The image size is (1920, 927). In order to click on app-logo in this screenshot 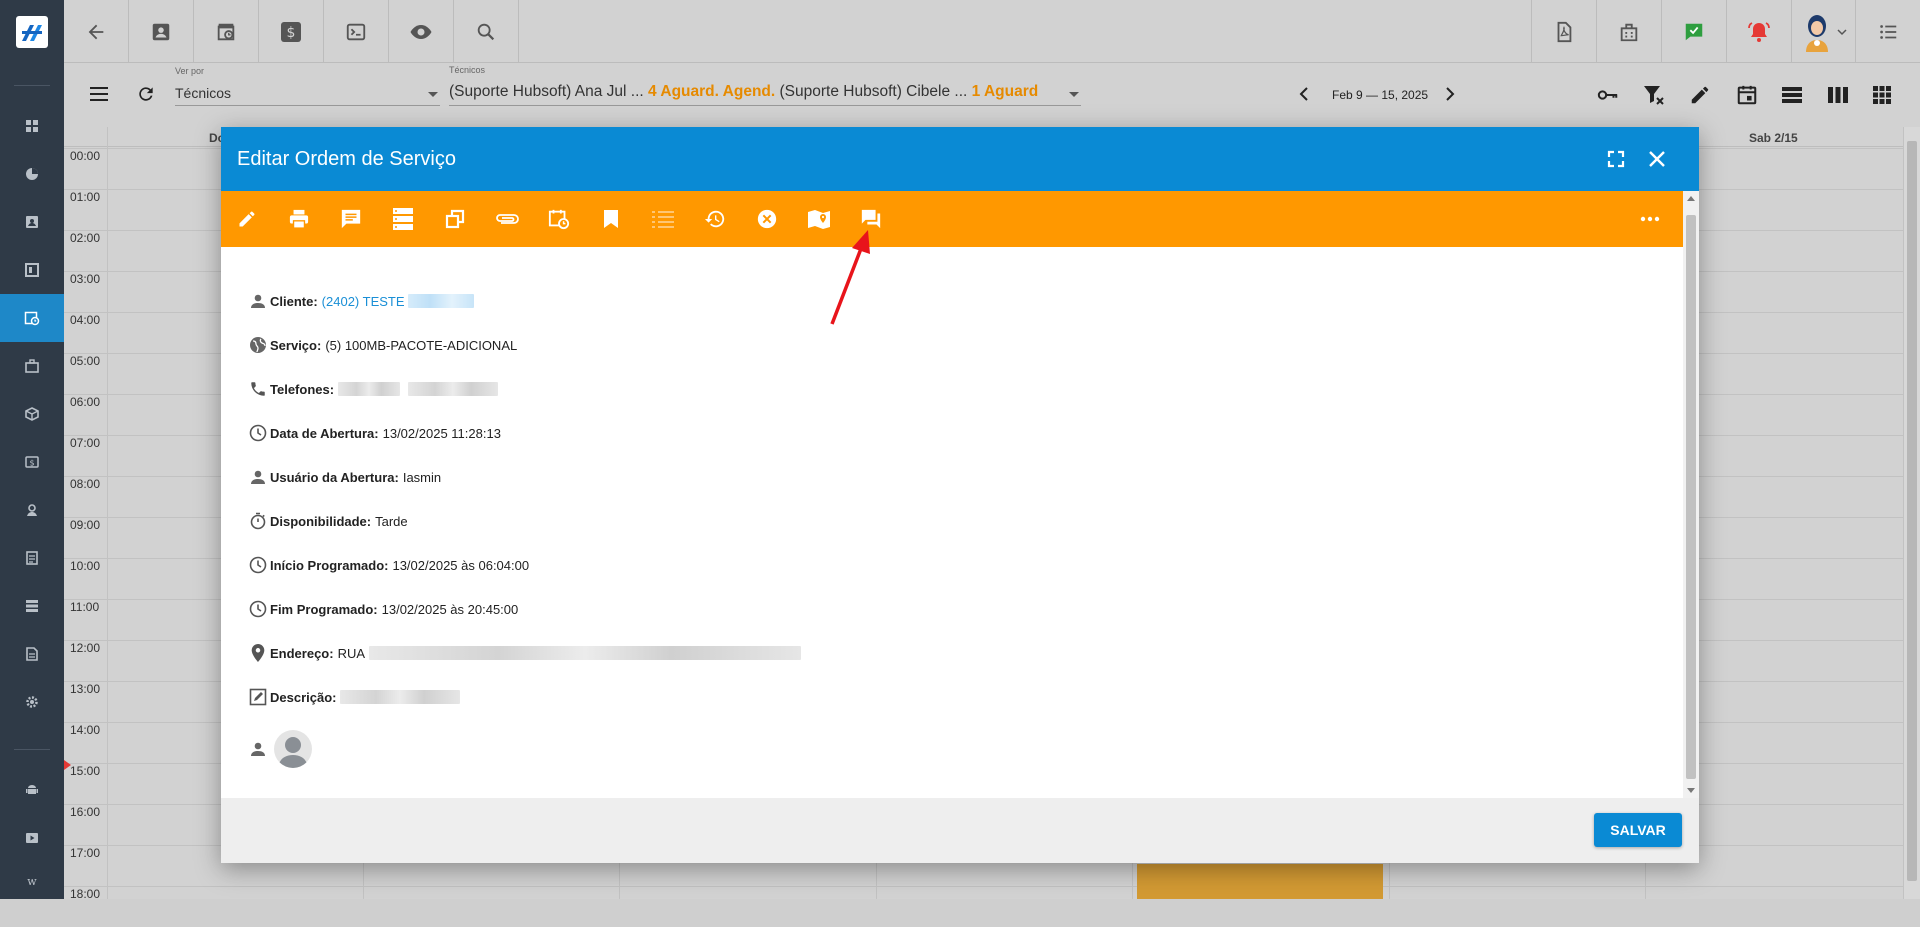, I will do `click(32, 31)`.